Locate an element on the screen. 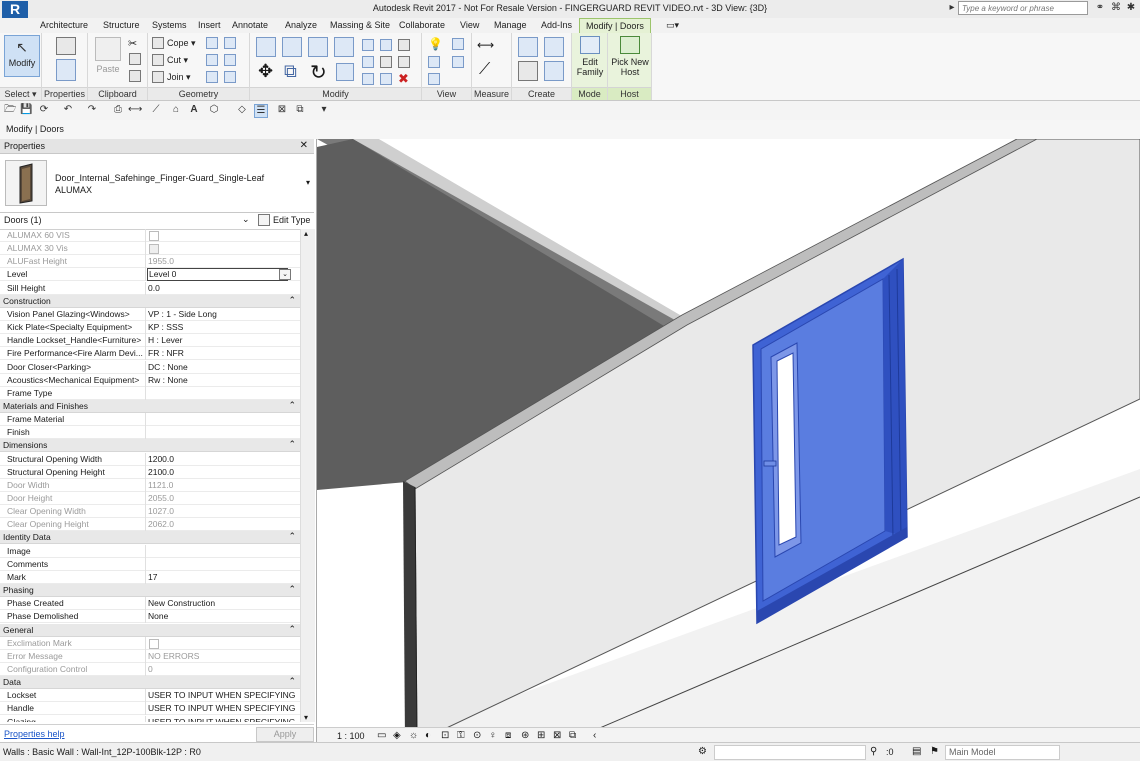 The width and height of the screenshot is (1140, 761). temp-view-template-icon: ⧉ is located at coordinates (572, 735).